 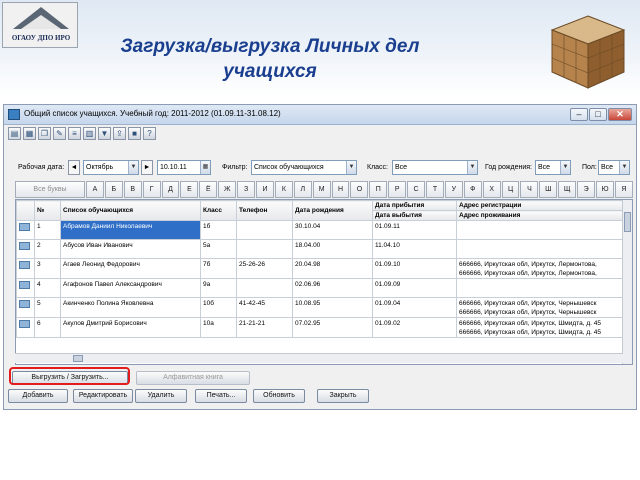 What do you see at coordinates (246, 189) in the screenshot?
I see `letter-button: З` at bounding box center [246, 189].